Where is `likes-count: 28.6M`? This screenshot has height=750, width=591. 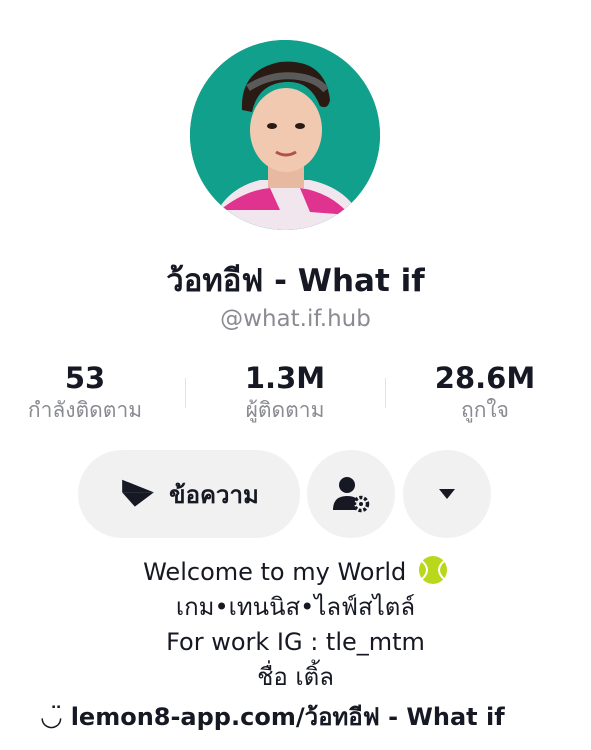 likes-count: 28.6M is located at coordinates (485, 378).